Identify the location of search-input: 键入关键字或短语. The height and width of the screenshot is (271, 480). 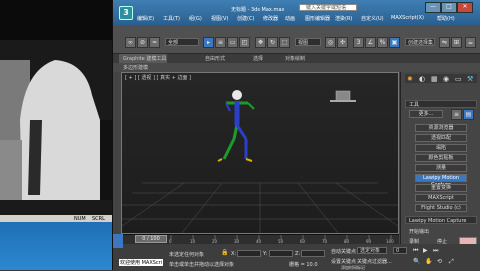
(328, 7).